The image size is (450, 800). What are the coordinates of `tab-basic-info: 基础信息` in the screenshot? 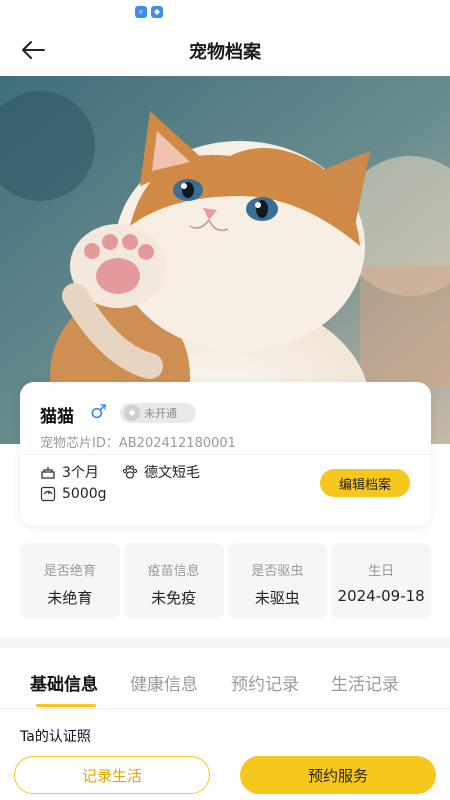 It's located at (64, 682).